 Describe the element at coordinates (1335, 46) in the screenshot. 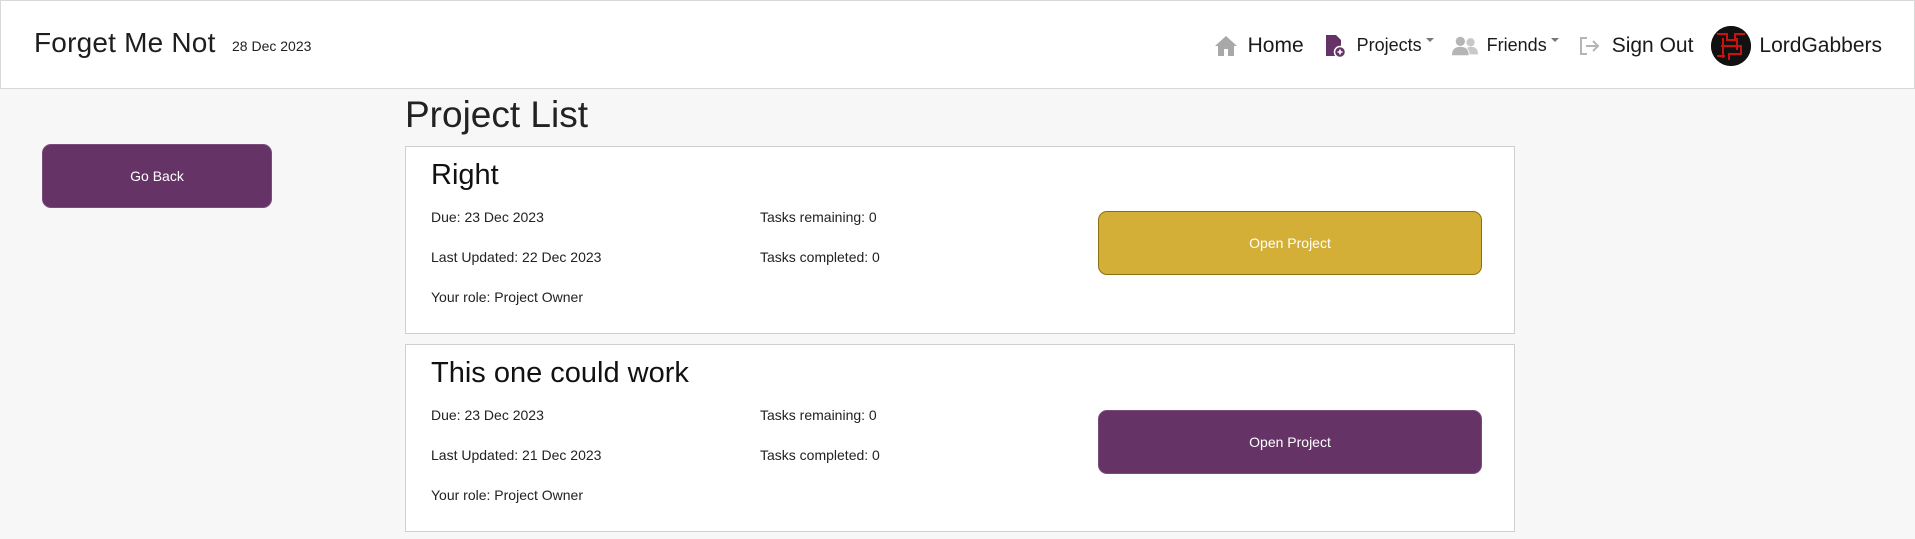

I see `project-file-icon` at that location.